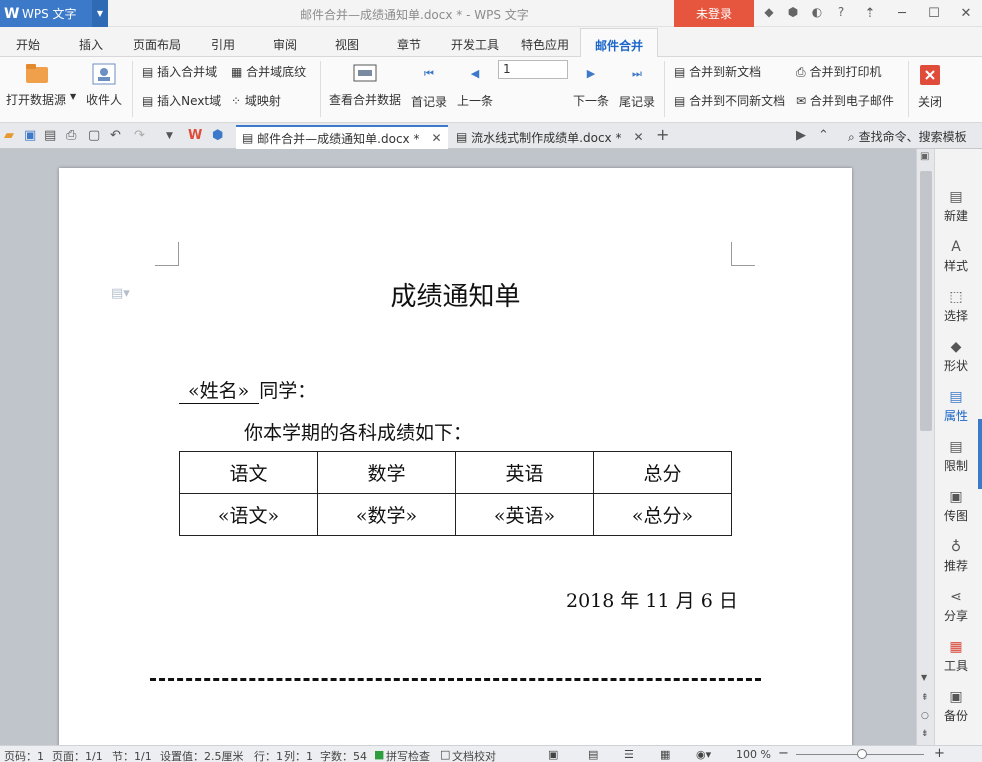 This screenshot has width=982, height=762. I want to click on document-icon: ▤, so click(462, 137).